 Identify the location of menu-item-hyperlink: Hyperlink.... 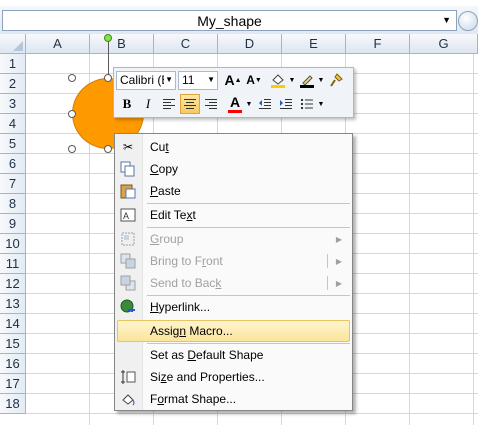
(233, 307).